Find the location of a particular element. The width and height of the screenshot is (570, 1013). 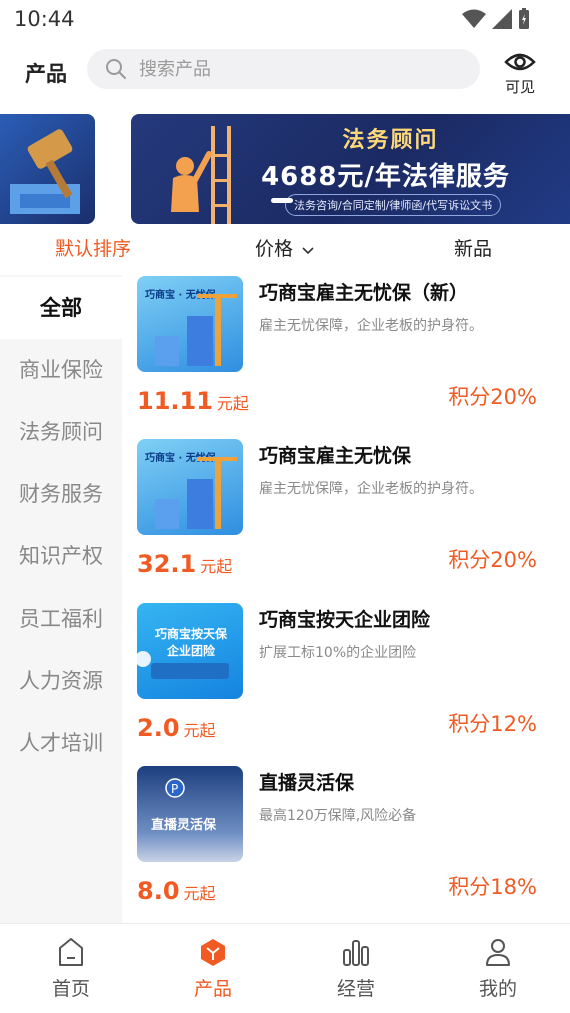

product-cube-icon is located at coordinates (213, 952).